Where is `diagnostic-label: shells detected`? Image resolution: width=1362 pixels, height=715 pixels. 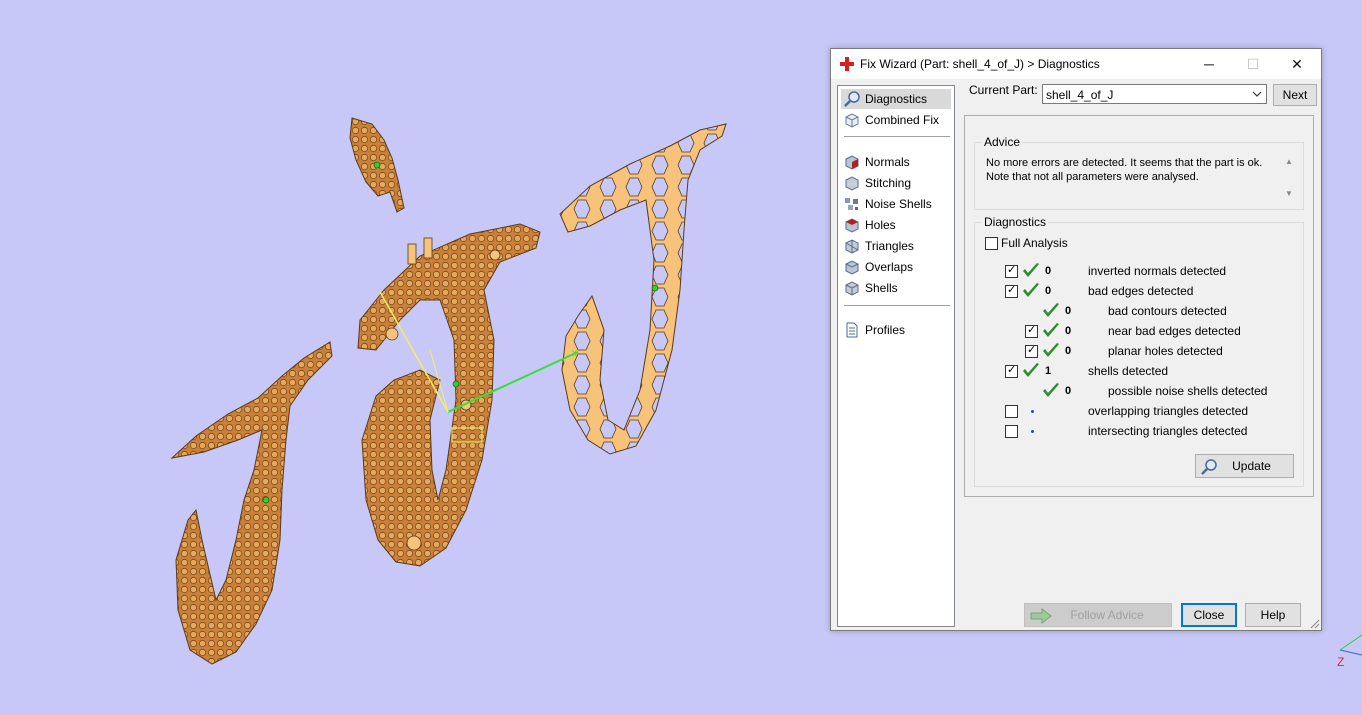
diagnostic-label: shells detected is located at coordinates (1128, 371).